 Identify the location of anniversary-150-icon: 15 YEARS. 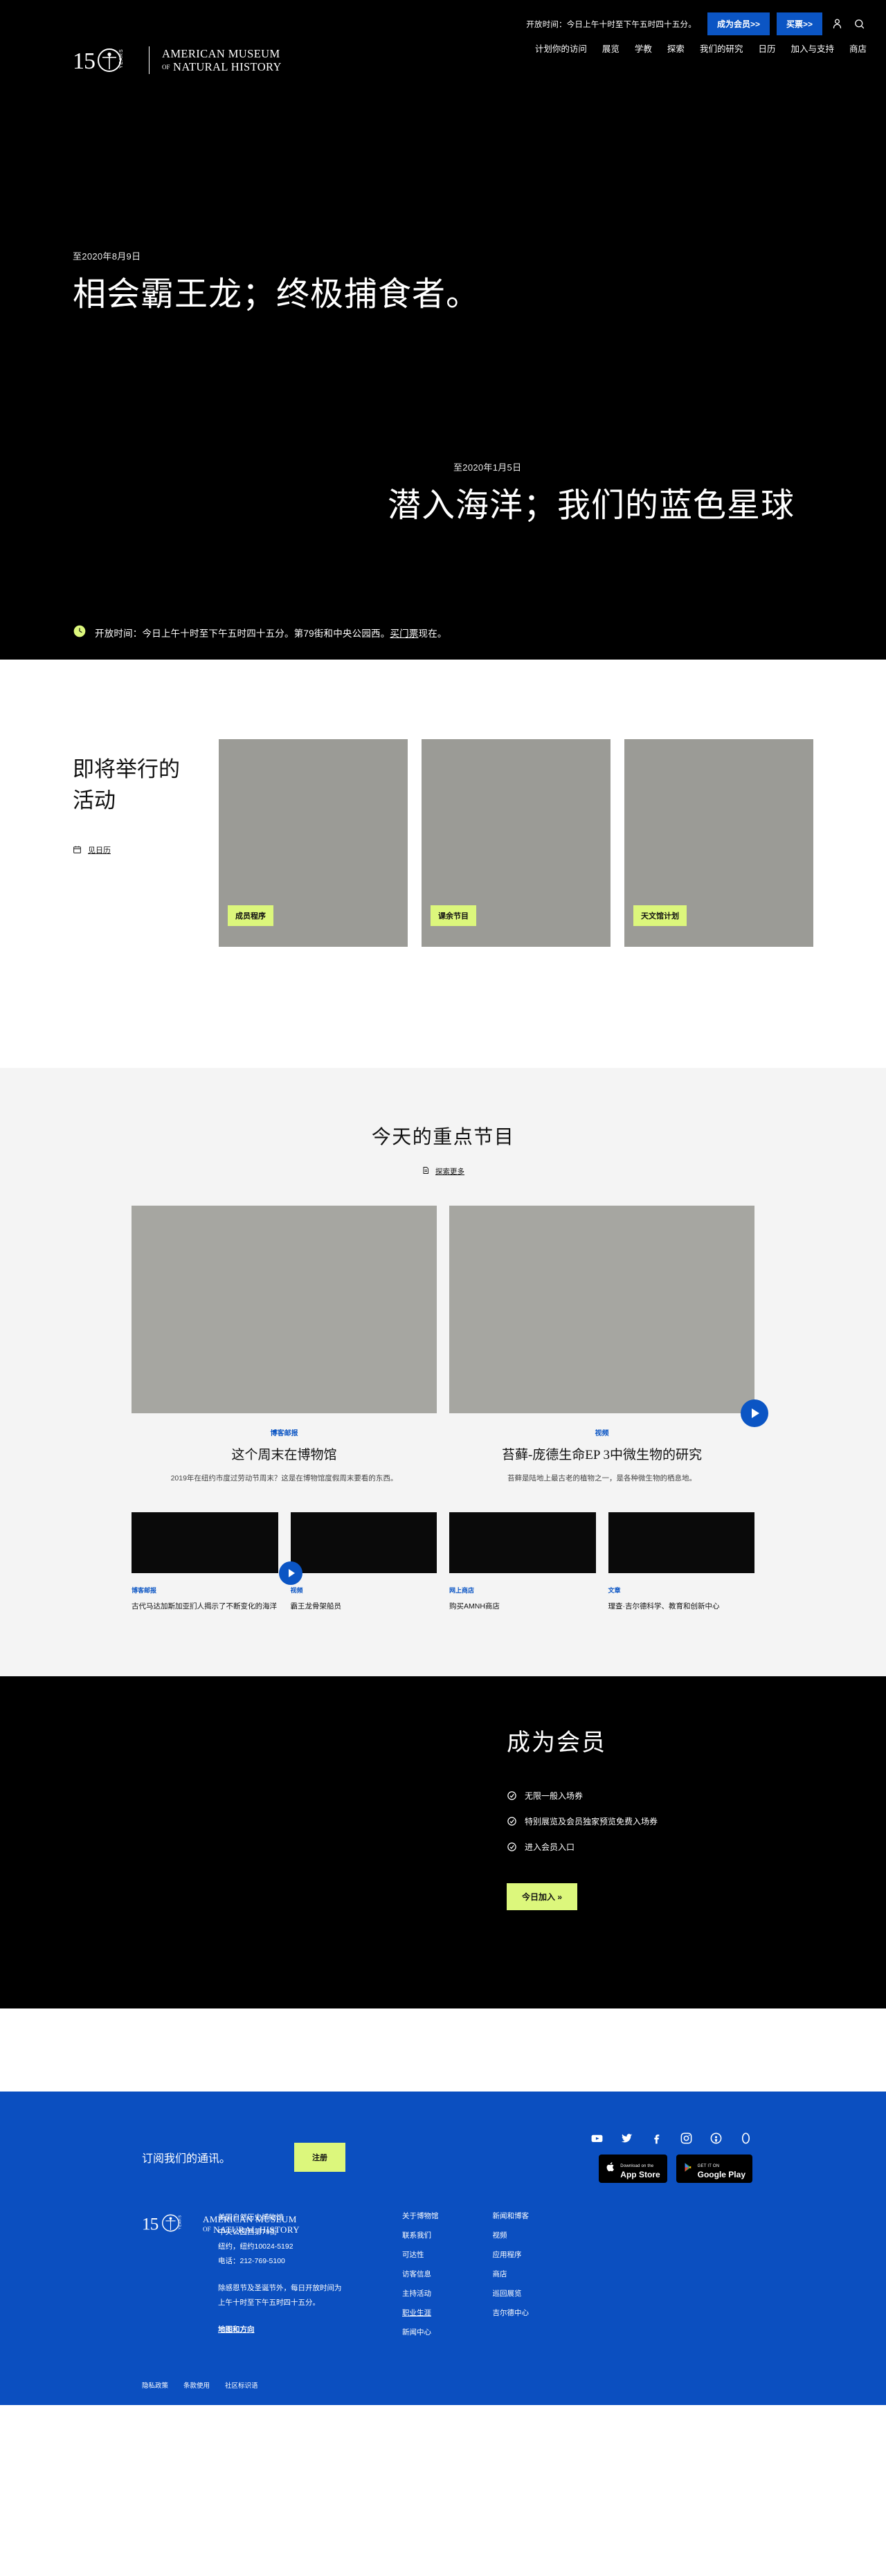
(104, 60).